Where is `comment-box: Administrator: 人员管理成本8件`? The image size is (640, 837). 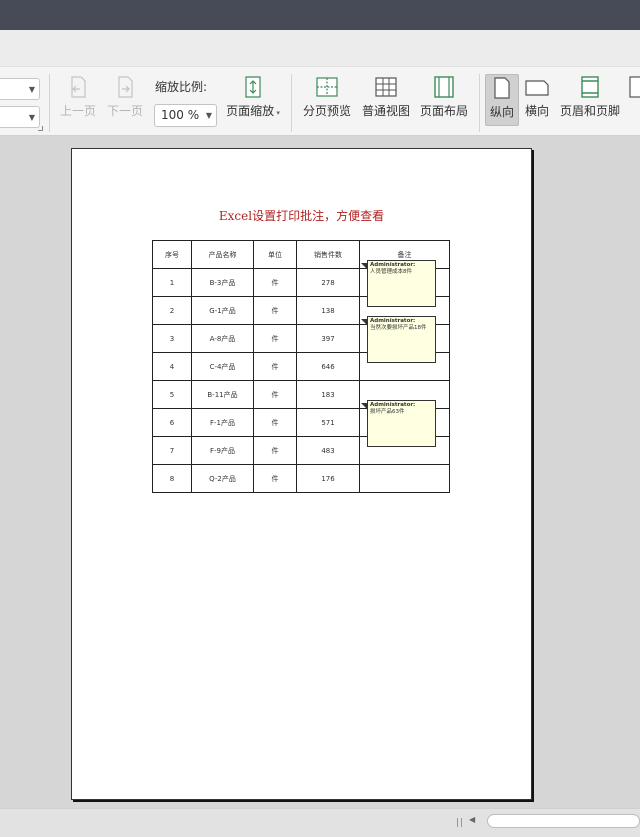 comment-box: Administrator: 人员管理成本8件 is located at coordinates (401, 283).